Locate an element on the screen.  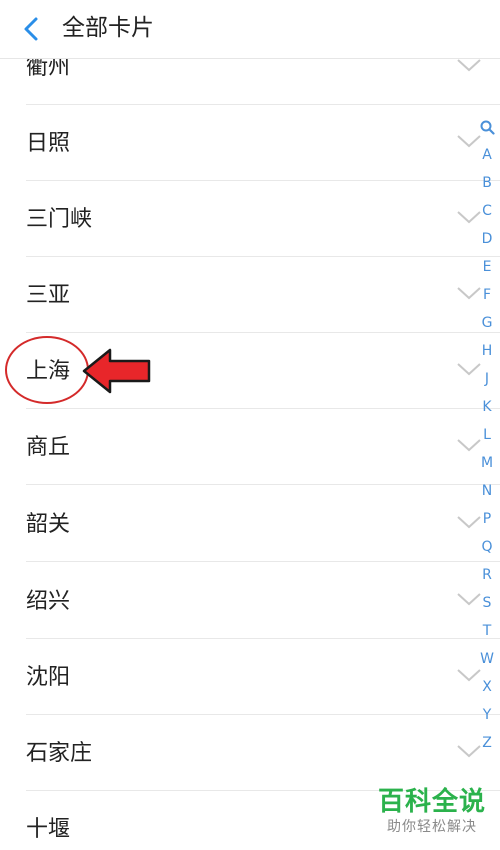
list-item-label: 绍兴 is located at coordinates (48, 601).